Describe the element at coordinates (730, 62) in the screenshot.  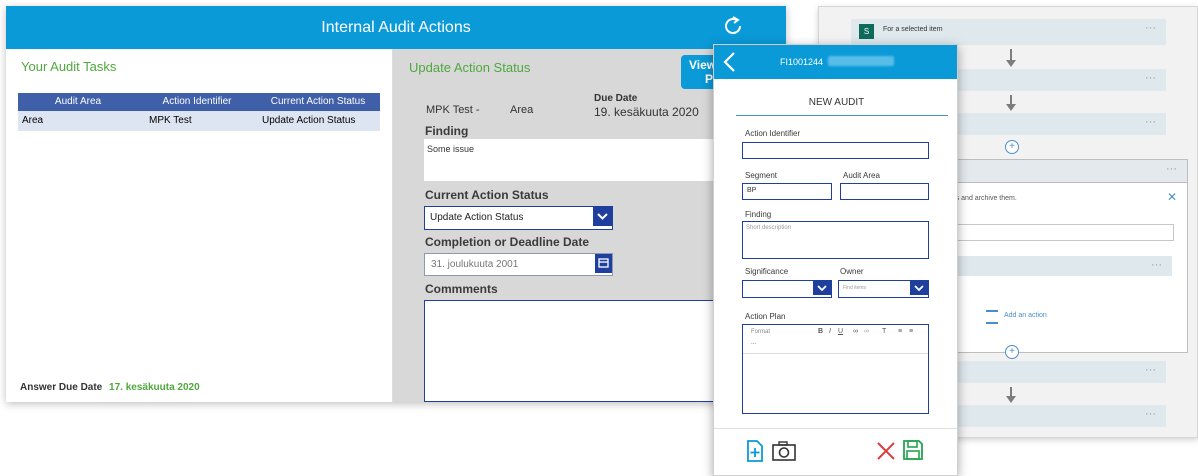
I see `back-arrow-icon` at that location.